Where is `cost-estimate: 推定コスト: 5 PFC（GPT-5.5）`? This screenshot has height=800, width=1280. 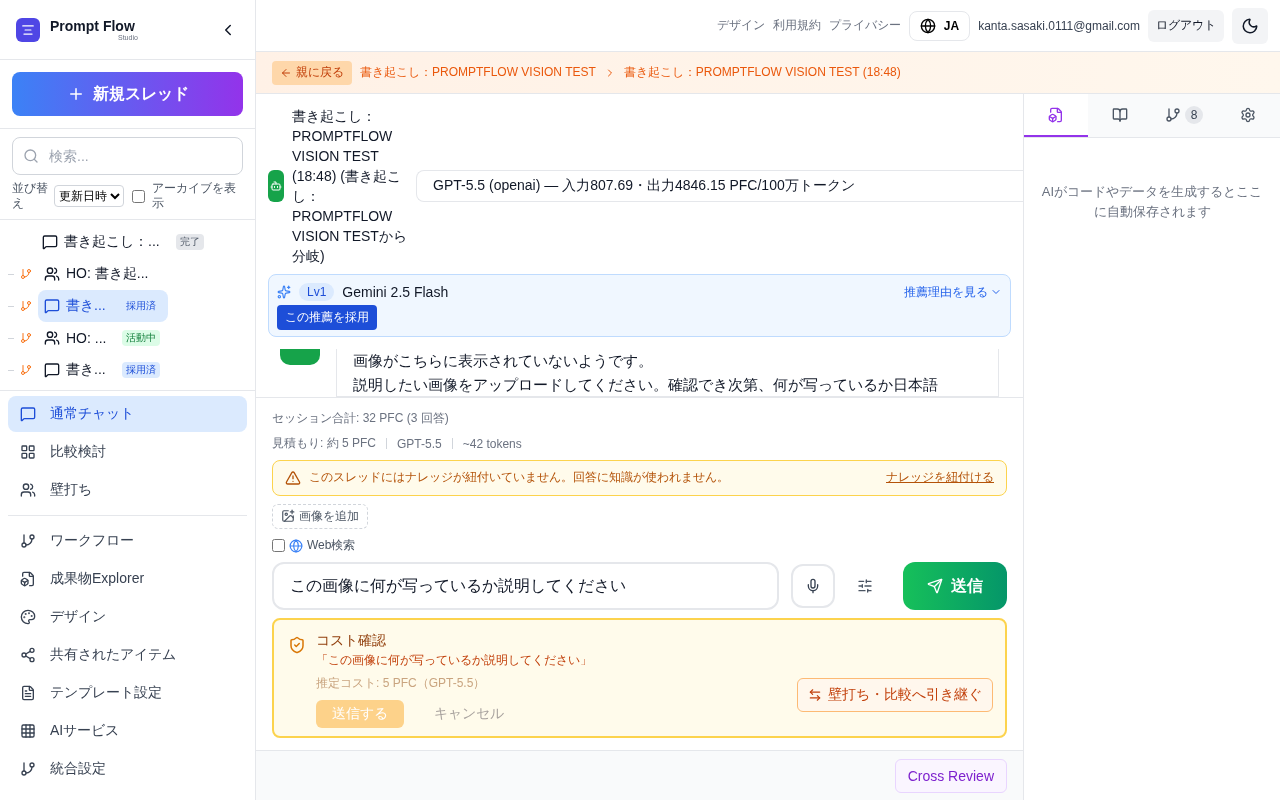 cost-estimate: 推定コスト: 5 PFC（GPT-5.5） is located at coordinates (401, 683).